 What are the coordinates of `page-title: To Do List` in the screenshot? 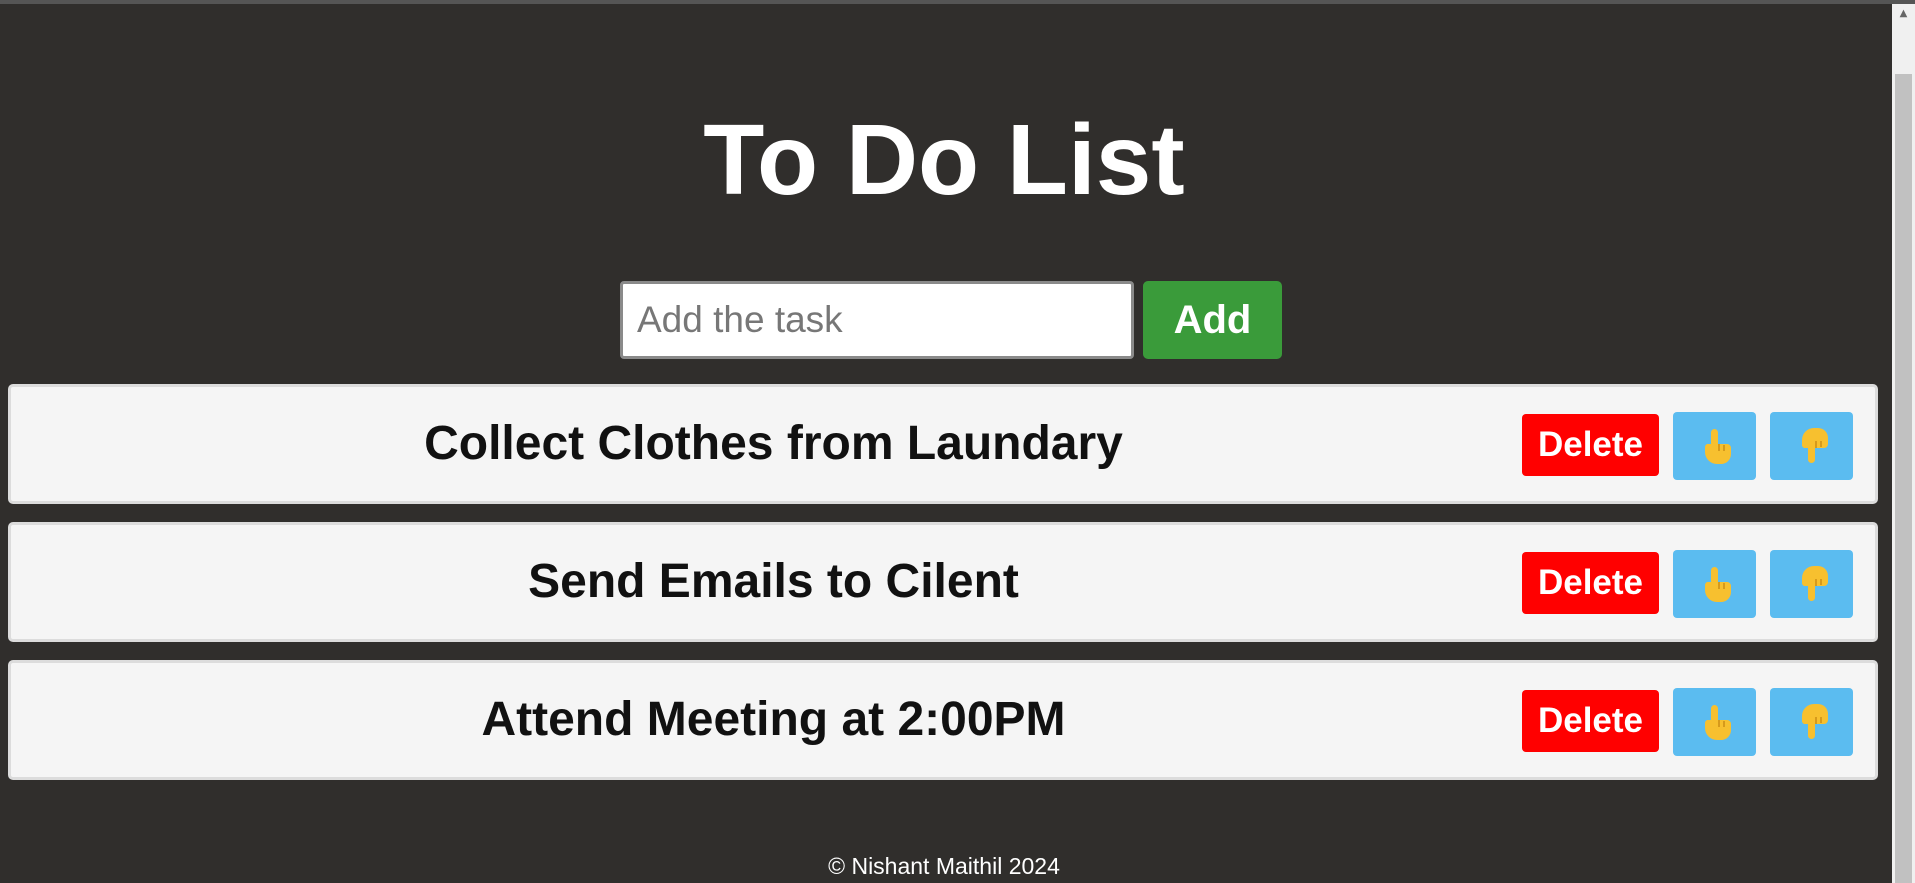 It's located at (944, 160).